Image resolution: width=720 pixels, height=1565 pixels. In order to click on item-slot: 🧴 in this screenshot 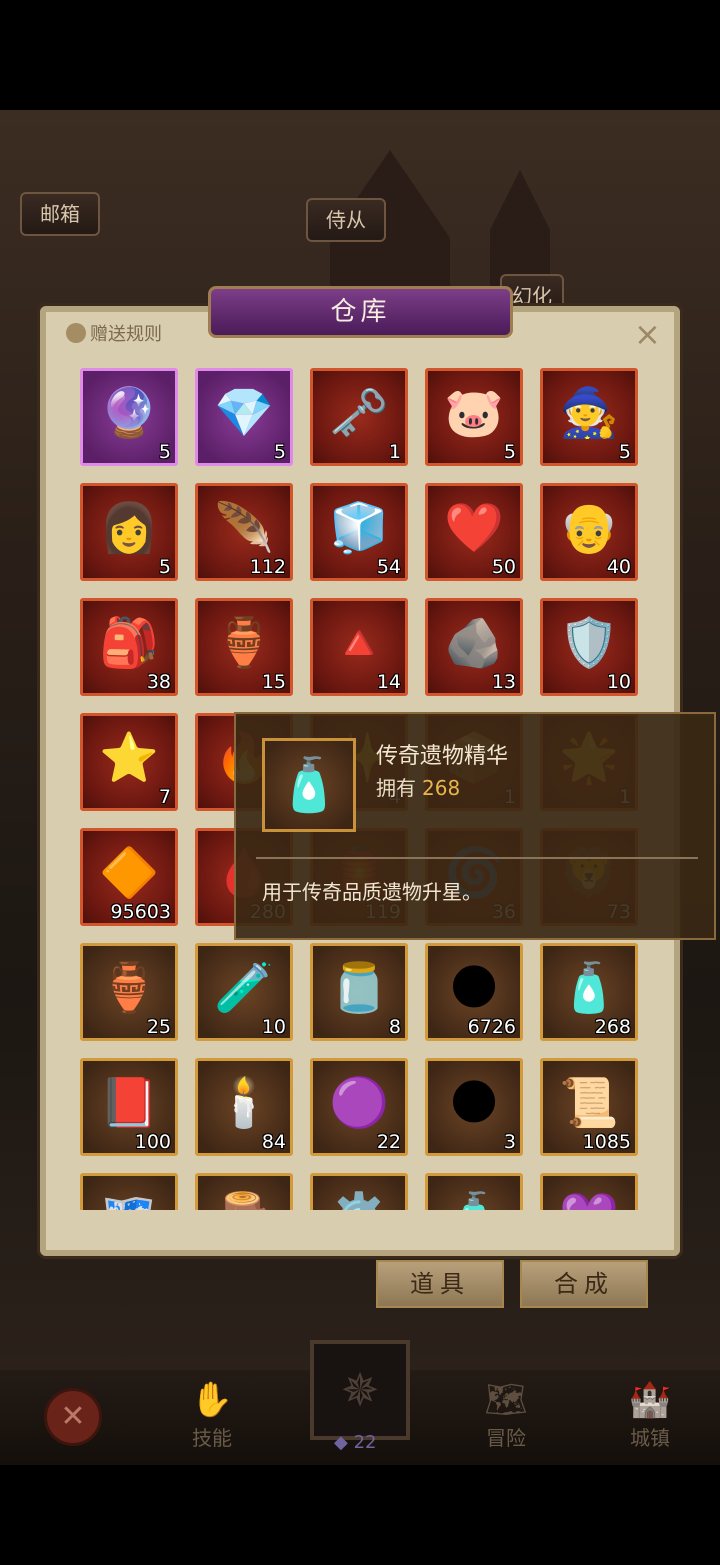, I will do `click(474, 1191)`.